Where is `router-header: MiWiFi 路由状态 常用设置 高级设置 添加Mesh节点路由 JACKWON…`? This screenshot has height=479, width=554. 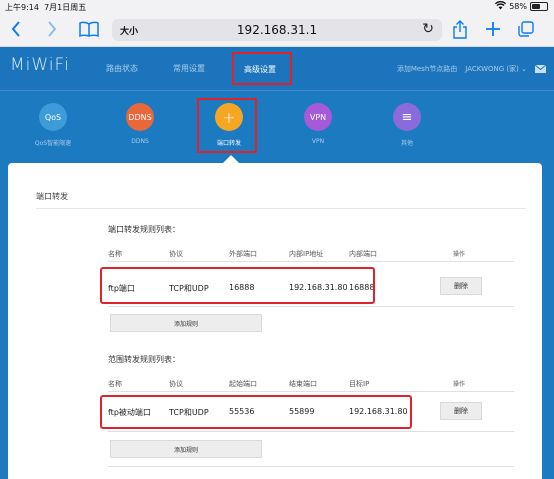
router-header: MiWiFi 路由状态 常用设置 高级设置 添加Mesh节点路由 JACKWON… is located at coordinates (277, 69).